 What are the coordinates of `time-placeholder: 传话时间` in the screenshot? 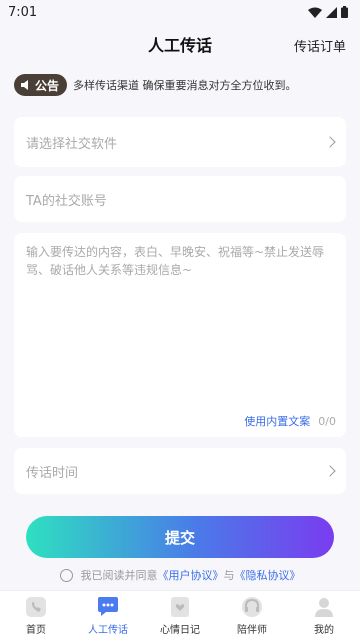 It's located at (52, 473).